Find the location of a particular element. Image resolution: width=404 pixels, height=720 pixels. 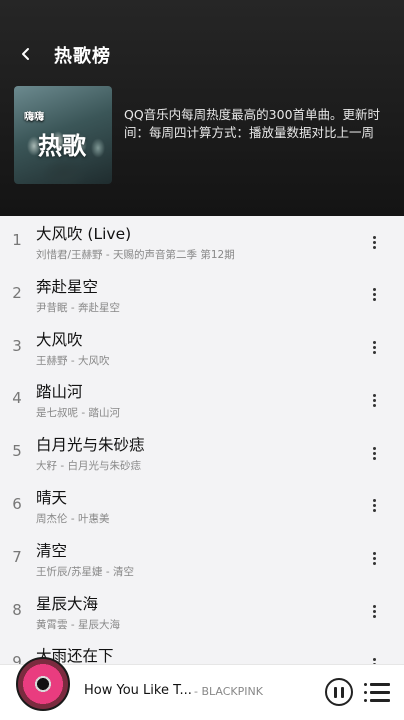

cover-title: 热歌 is located at coordinates (62, 146).